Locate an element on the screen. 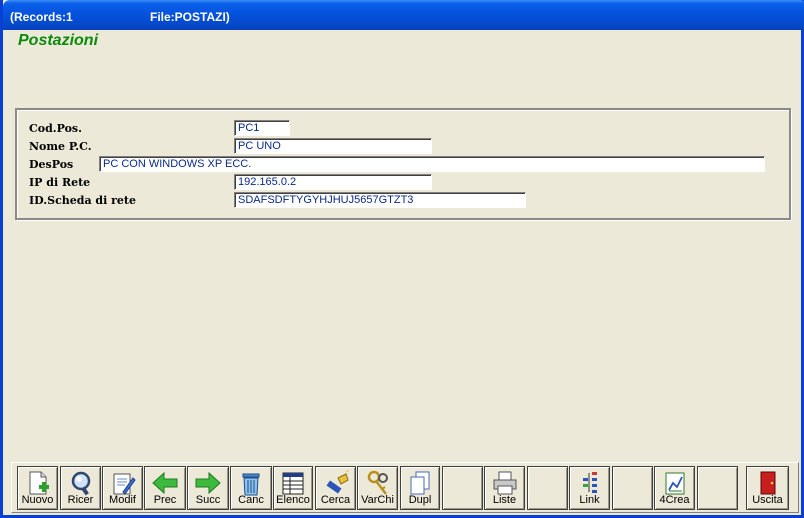  nome-pc-field: PC UNO is located at coordinates (333, 146).